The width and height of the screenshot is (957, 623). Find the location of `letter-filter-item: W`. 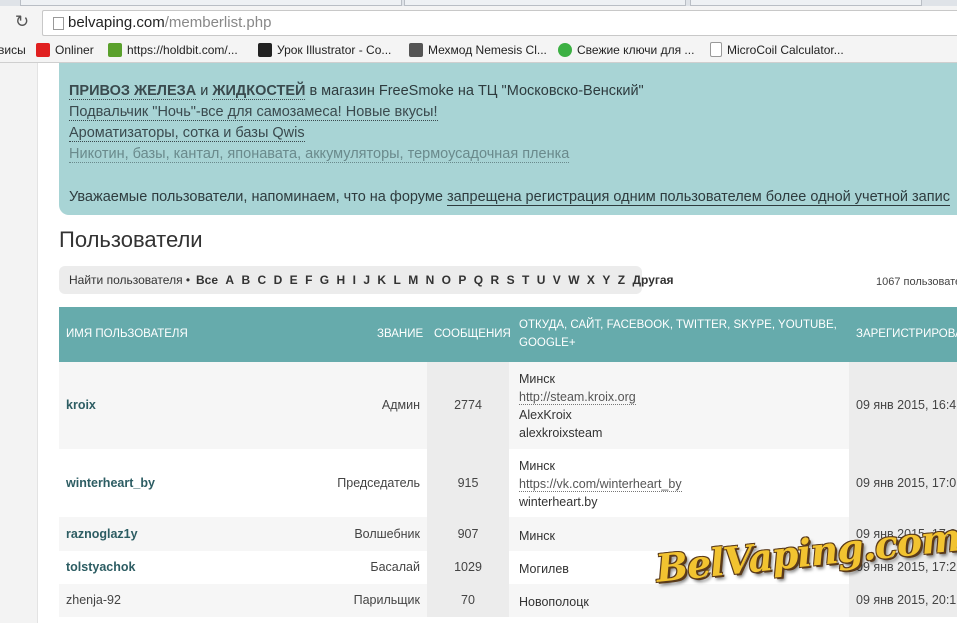

letter-filter-item: W is located at coordinates (573, 280).